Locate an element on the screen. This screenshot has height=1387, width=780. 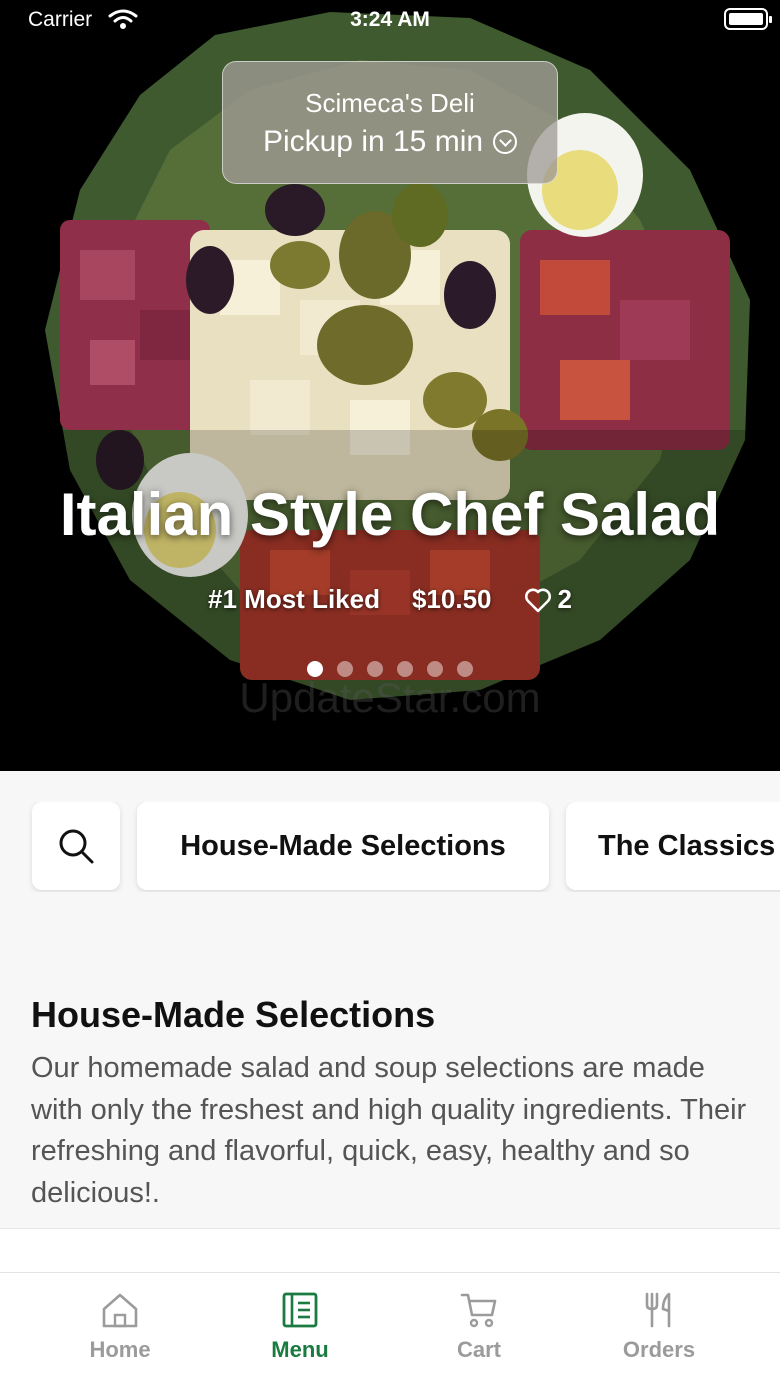
tab-label: Home is located at coordinates (120, 1349).